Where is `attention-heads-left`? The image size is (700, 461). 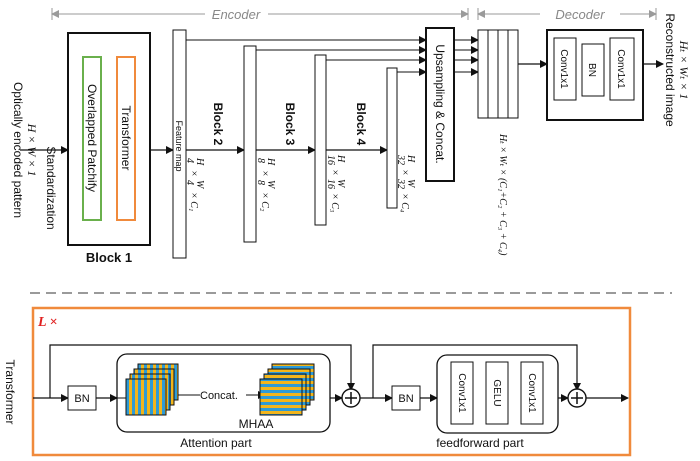
attention-heads-left is located at coordinates (152, 389).